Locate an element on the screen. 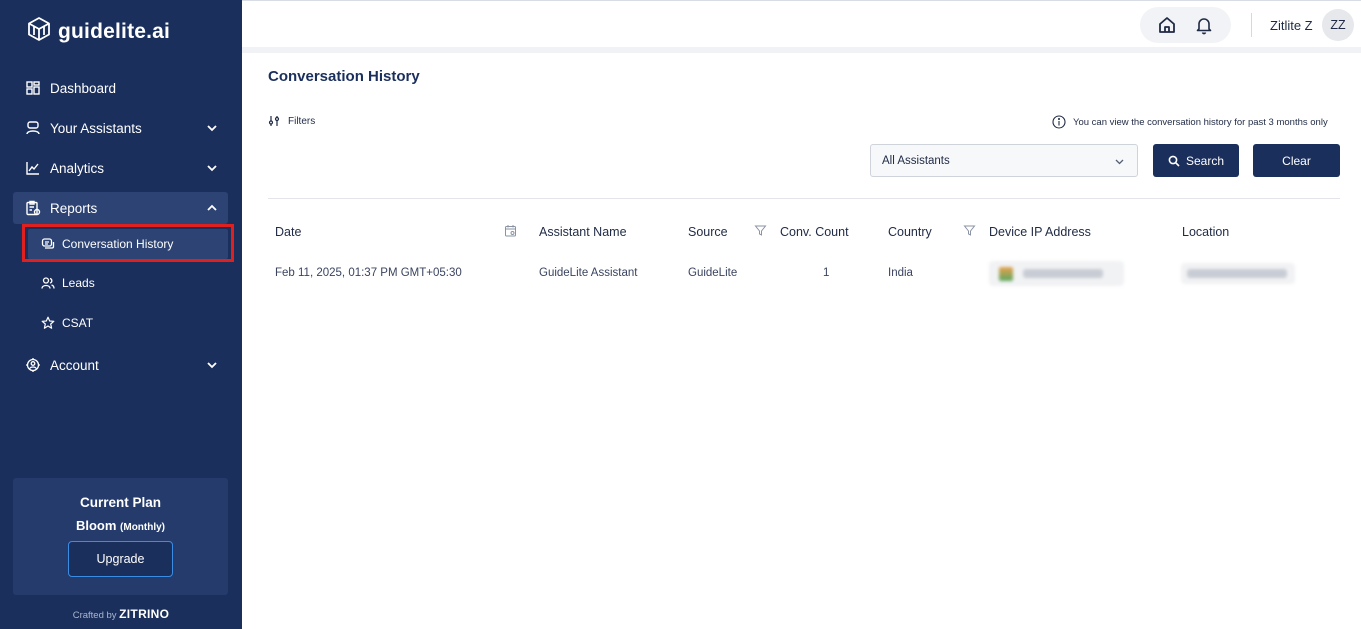 This screenshot has width=1361, height=629. cell-assistant-name: GuideLite Assistant is located at coordinates (588, 273).